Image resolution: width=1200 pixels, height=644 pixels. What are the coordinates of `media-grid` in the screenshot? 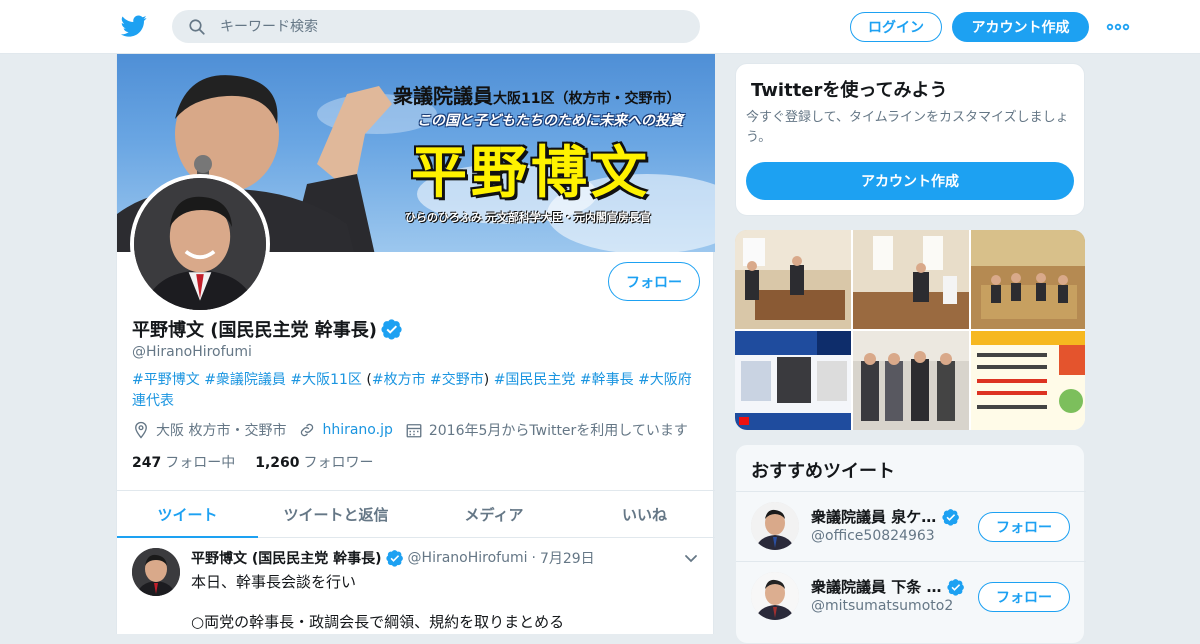 It's located at (910, 330).